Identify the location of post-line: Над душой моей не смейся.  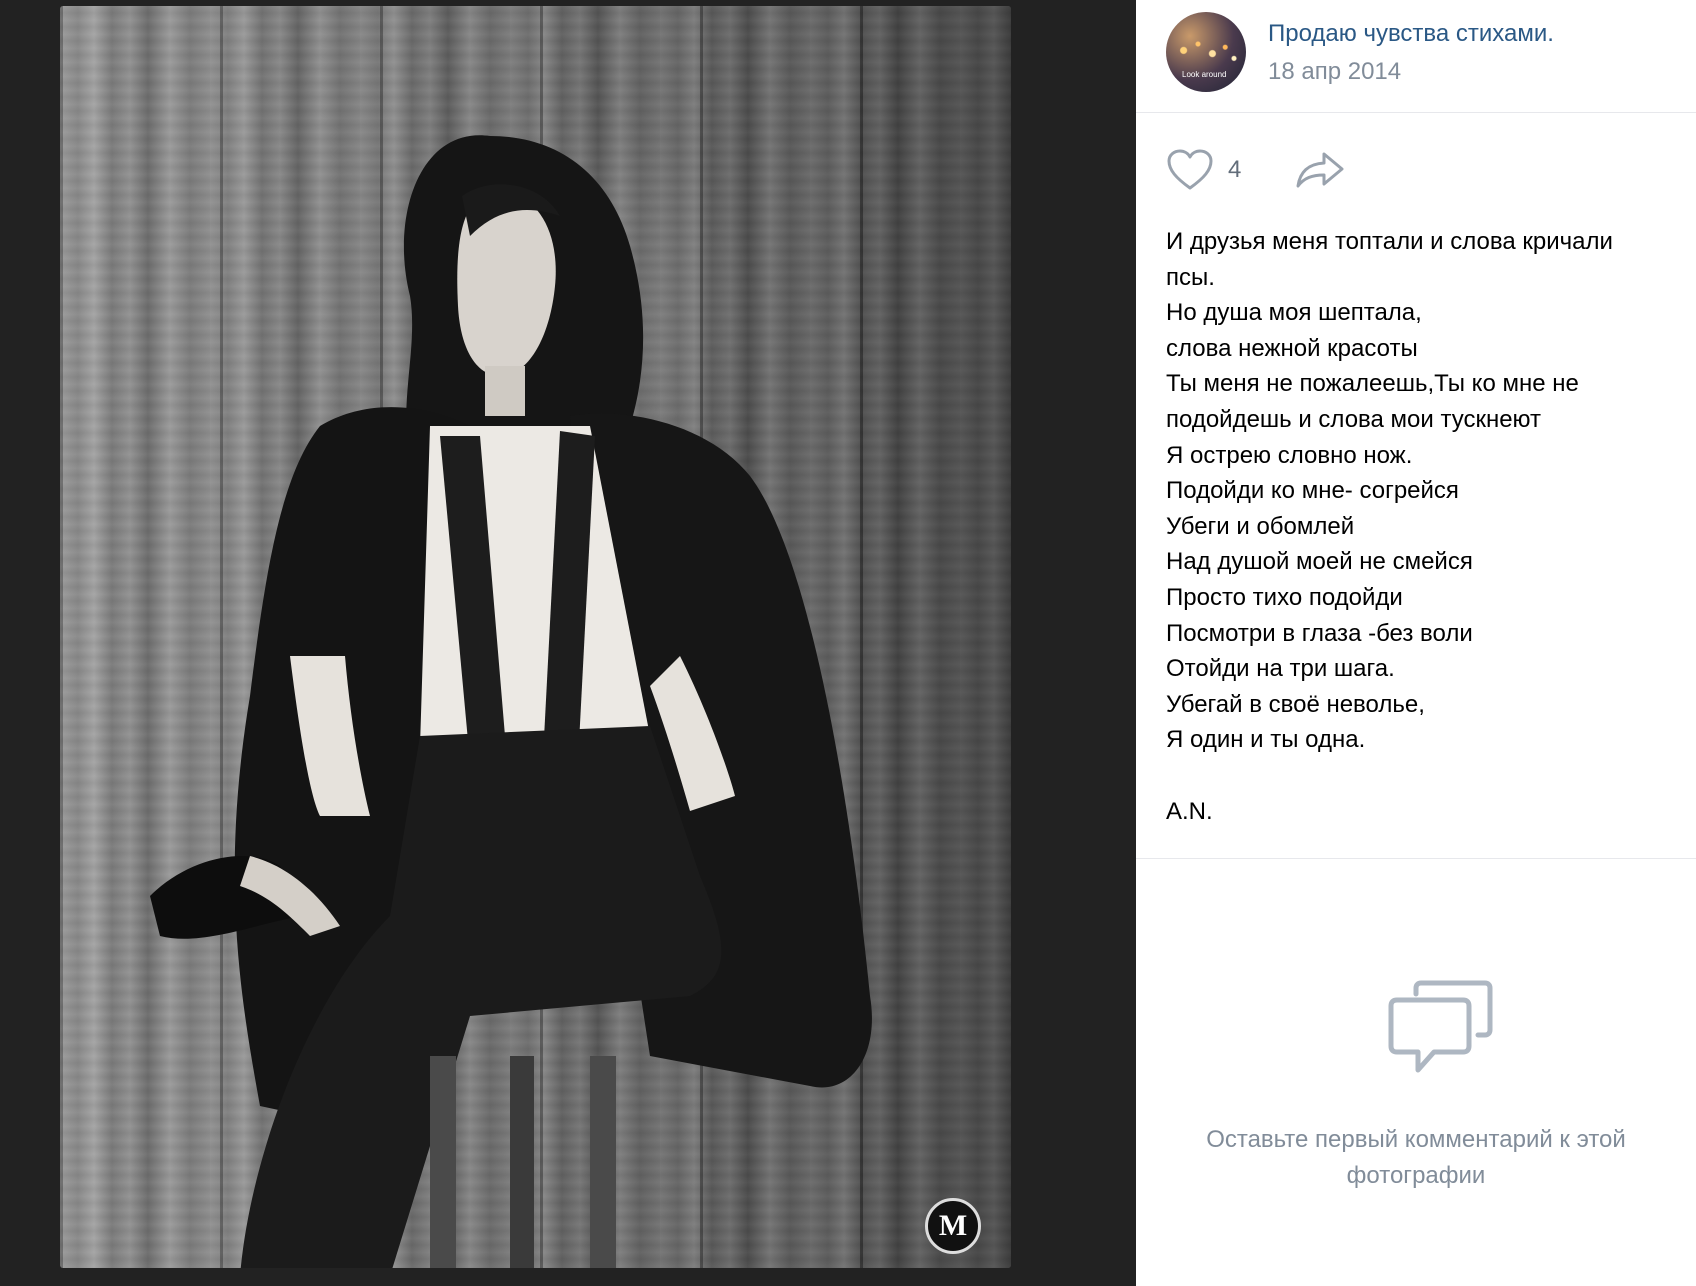
(1319, 562).